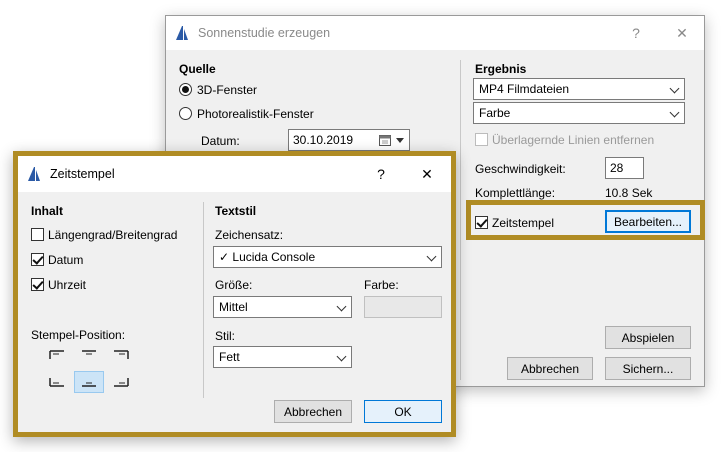 This screenshot has width=724, height=452. What do you see at coordinates (67, 285) in the screenshot?
I see `time-checkbox-label: Uhrzeit` at bounding box center [67, 285].